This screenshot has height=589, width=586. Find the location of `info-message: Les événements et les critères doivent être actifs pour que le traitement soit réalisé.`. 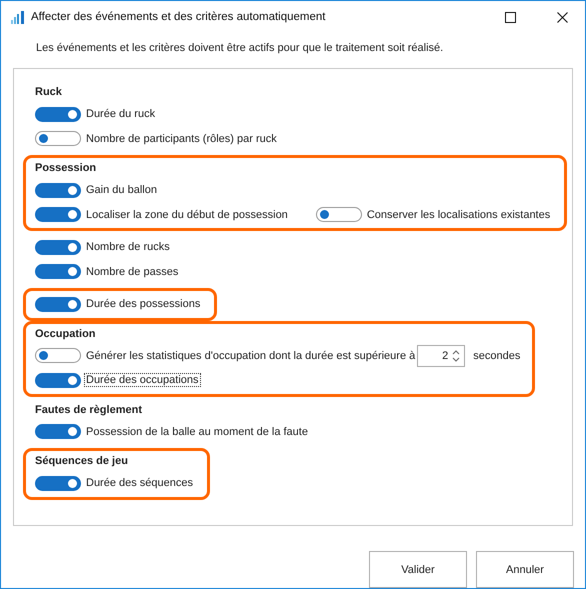

info-message: Les événements et les critères doivent être actifs pour que le traitement soit réalisé. is located at coordinates (240, 48).